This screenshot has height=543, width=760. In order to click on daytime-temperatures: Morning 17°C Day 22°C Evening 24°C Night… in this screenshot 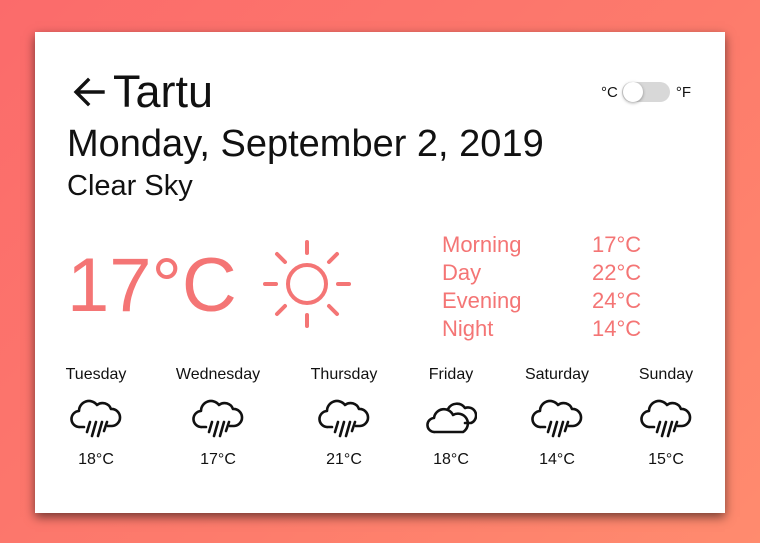, I will do `click(541, 287)`.